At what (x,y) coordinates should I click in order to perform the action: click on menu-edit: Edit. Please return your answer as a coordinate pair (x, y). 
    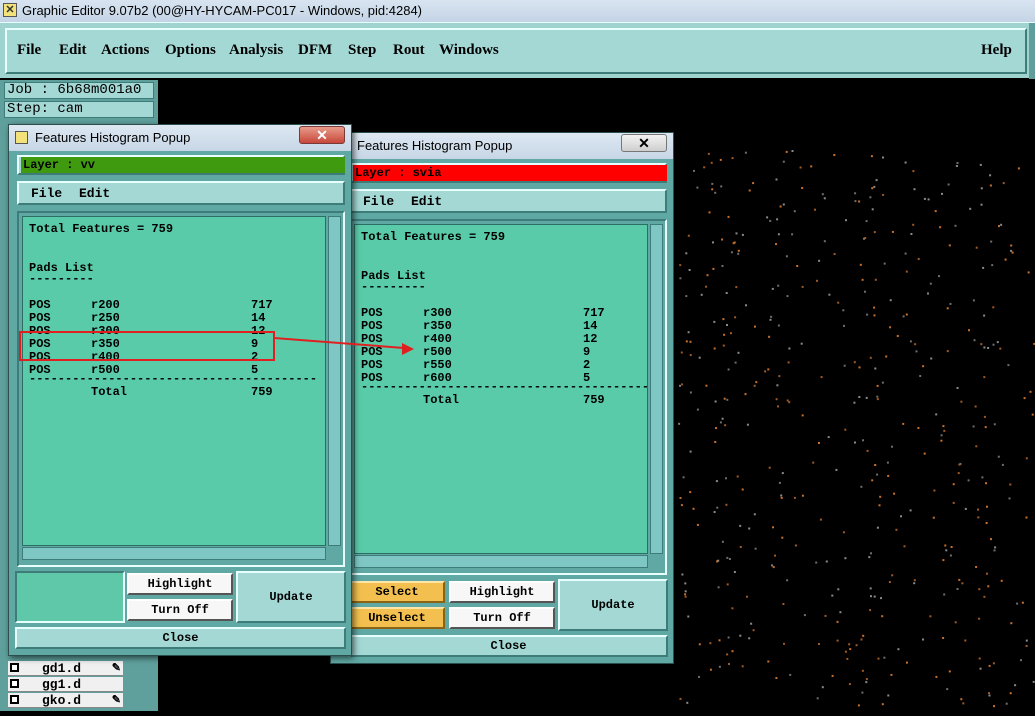
    Looking at the image, I should click on (73, 50).